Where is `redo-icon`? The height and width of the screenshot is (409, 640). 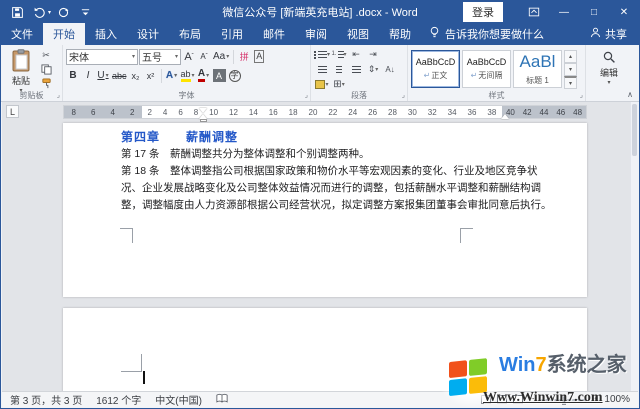
redo-icon is located at coordinates (63, 12).